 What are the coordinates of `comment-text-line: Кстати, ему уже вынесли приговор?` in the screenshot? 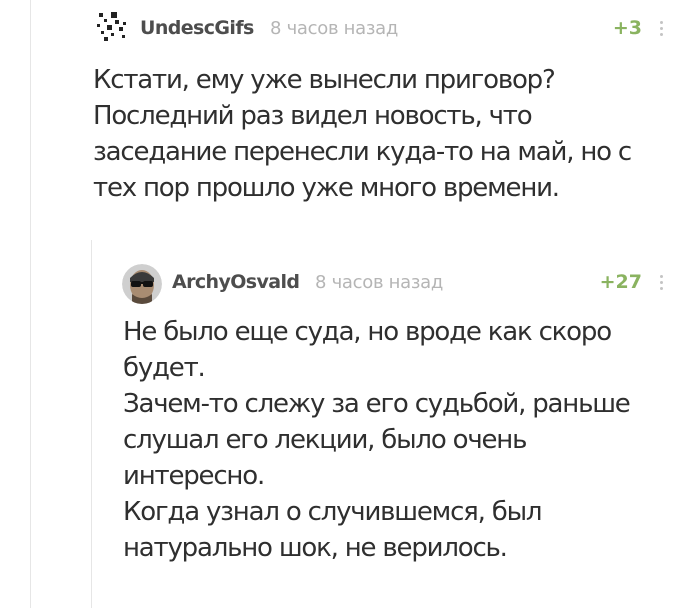 It's located at (324, 80).